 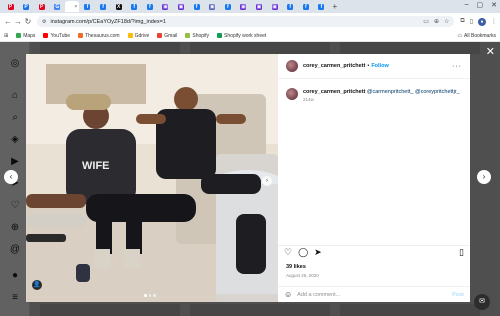 I want to click on cast-icon: ▭, so click(x=426, y=21).